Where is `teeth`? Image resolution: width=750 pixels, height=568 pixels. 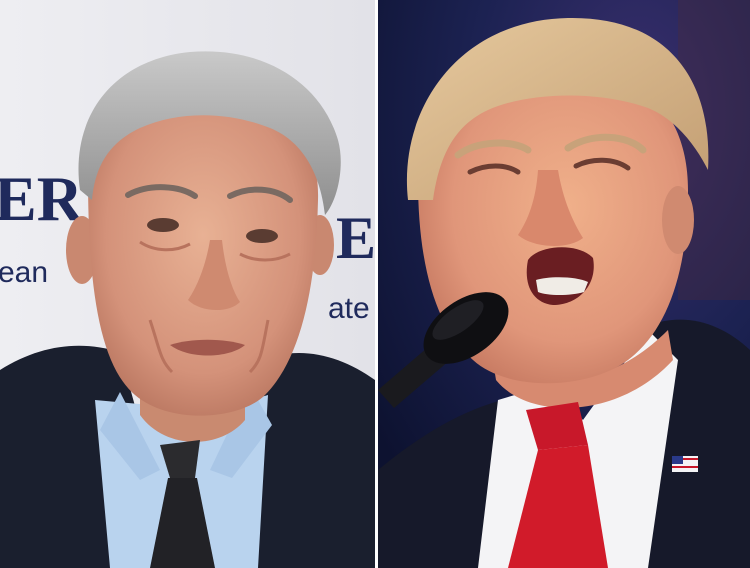
teeth is located at coordinates (562, 286).